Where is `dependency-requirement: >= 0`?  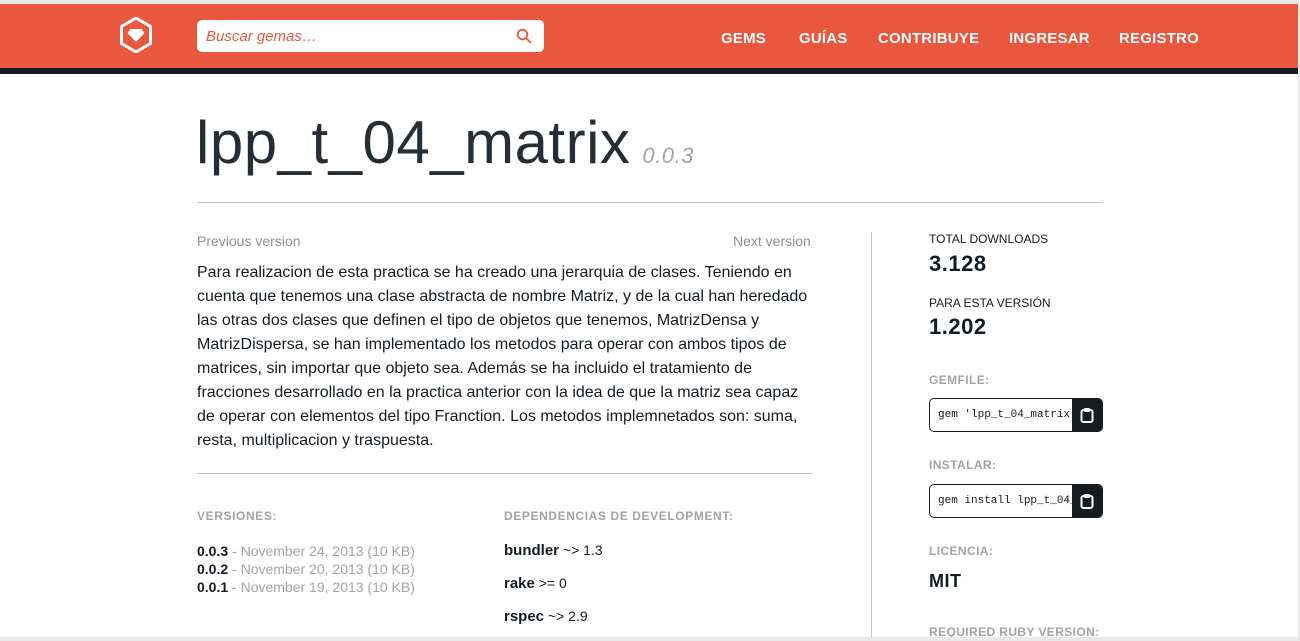 dependency-requirement: >= 0 is located at coordinates (550, 583).